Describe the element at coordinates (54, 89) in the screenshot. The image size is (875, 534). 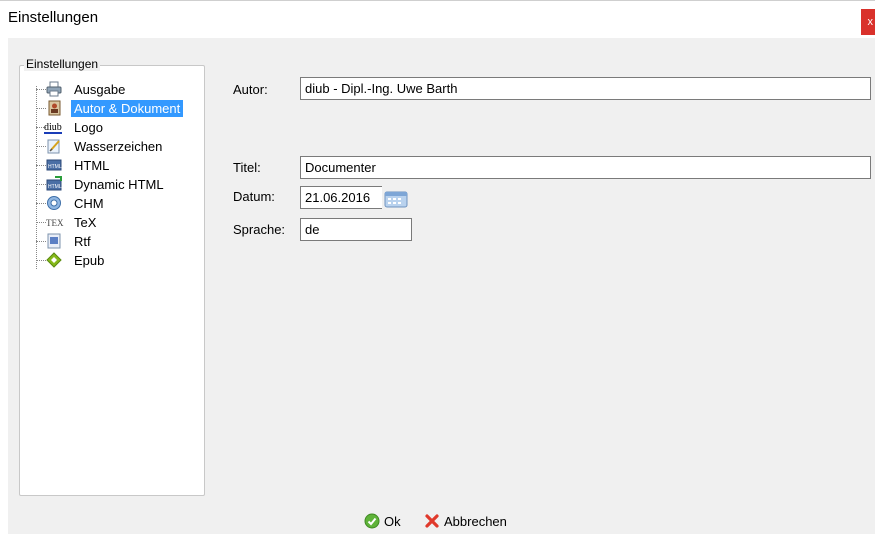
I see `printer-icon` at that location.